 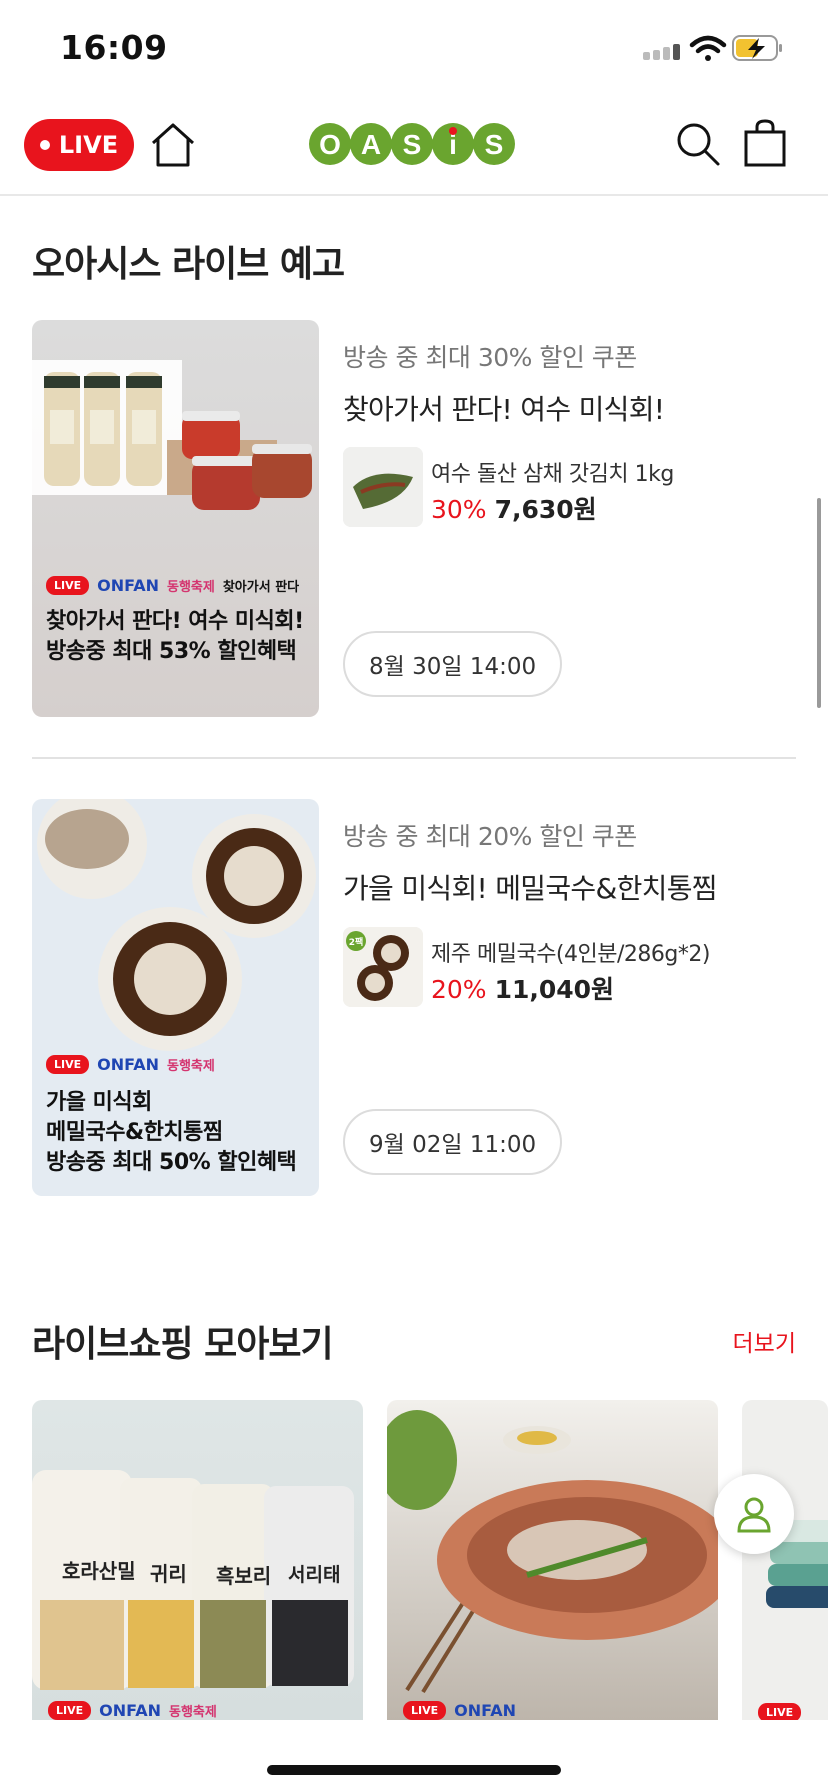 I want to click on live-dot, so click(x=44, y=145).